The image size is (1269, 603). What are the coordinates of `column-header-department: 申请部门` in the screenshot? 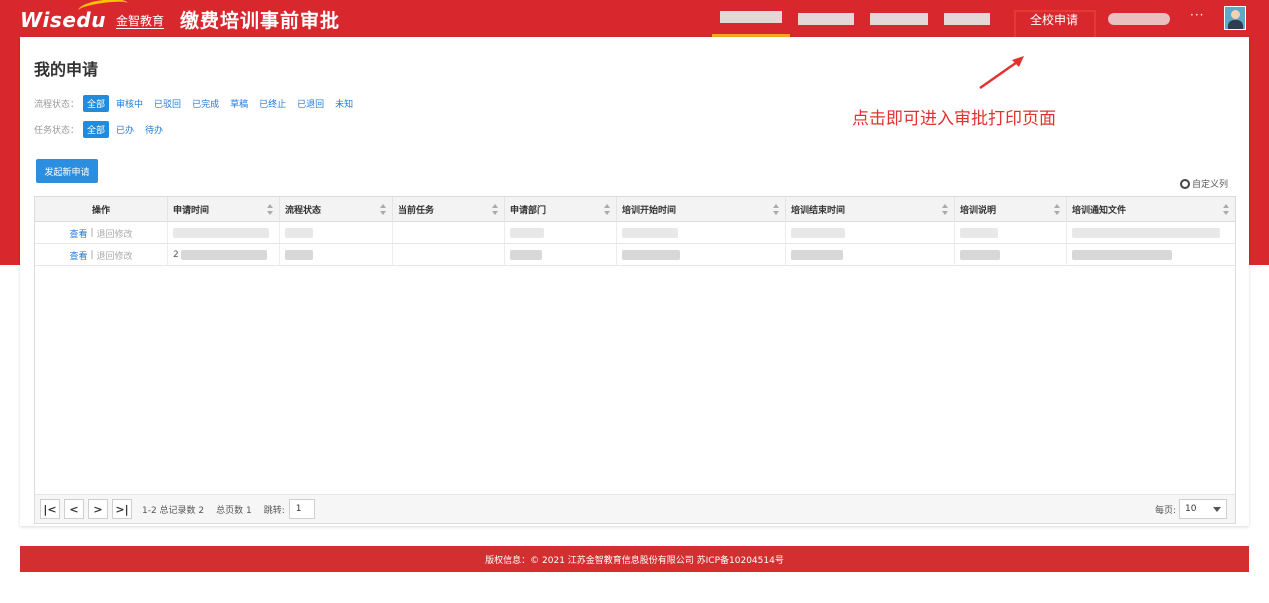 It's located at (561, 209).